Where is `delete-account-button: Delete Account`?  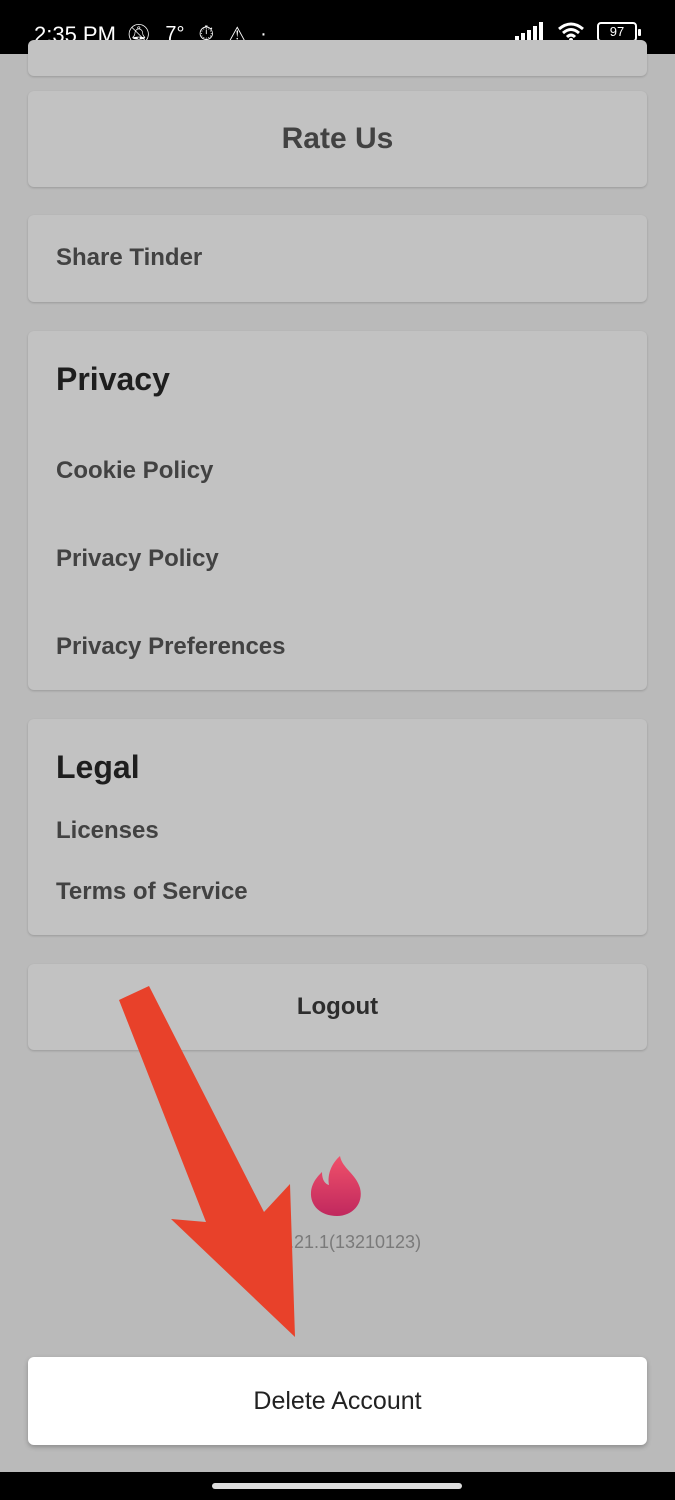 delete-account-button: Delete Account is located at coordinates (337, 1401).